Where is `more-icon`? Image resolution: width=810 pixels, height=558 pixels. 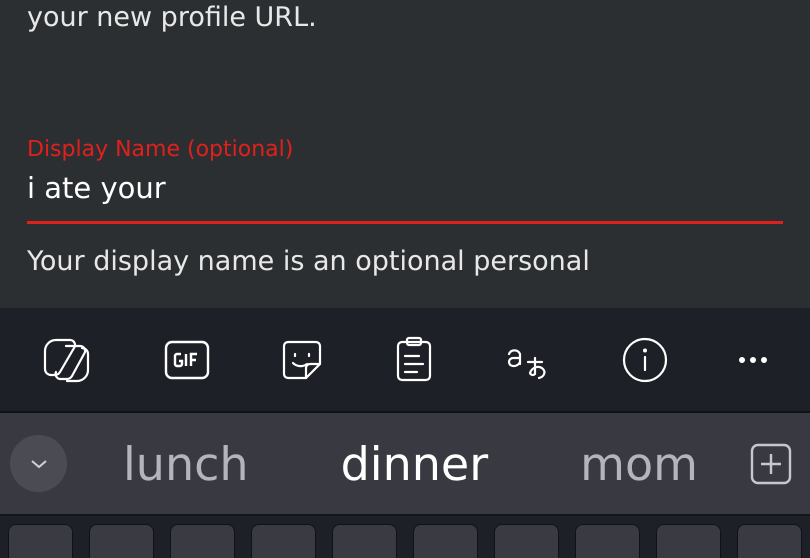
more-icon is located at coordinates (753, 360).